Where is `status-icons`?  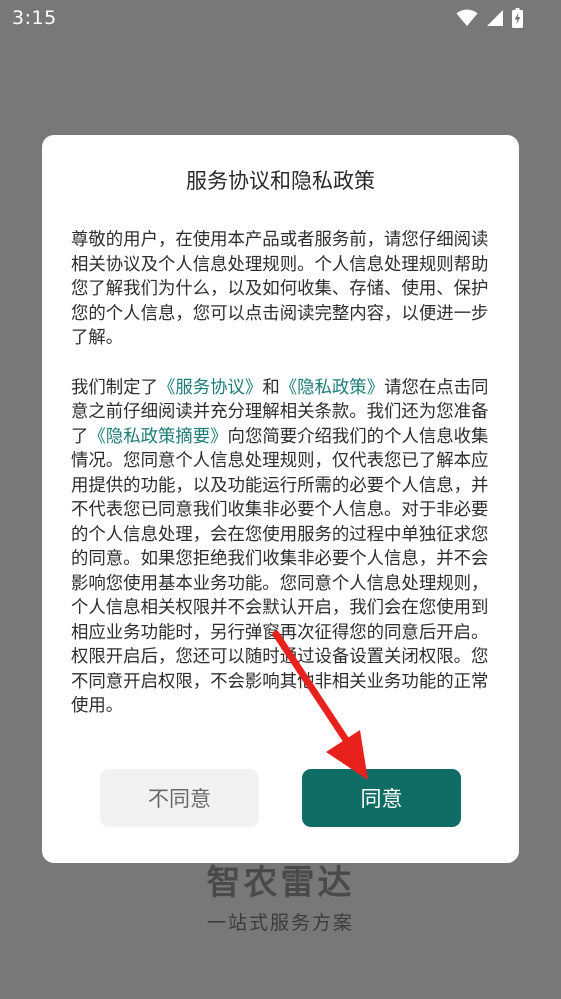 status-icons is located at coordinates (489, 18).